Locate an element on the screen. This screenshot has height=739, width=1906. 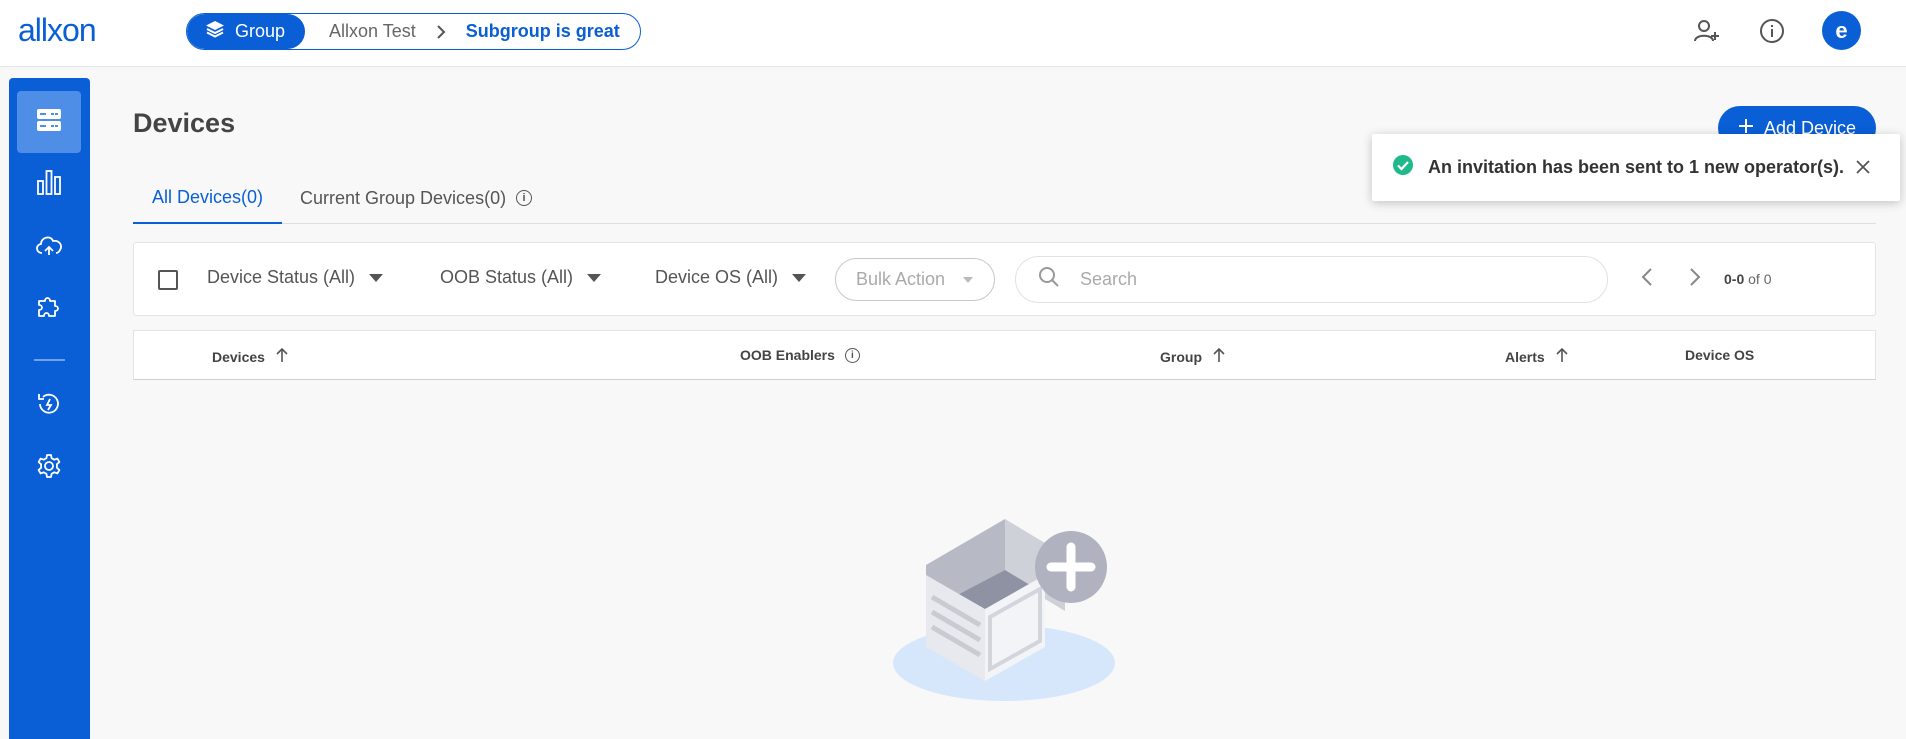
column-devices-label: Devices is located at coordinates (238, 356).